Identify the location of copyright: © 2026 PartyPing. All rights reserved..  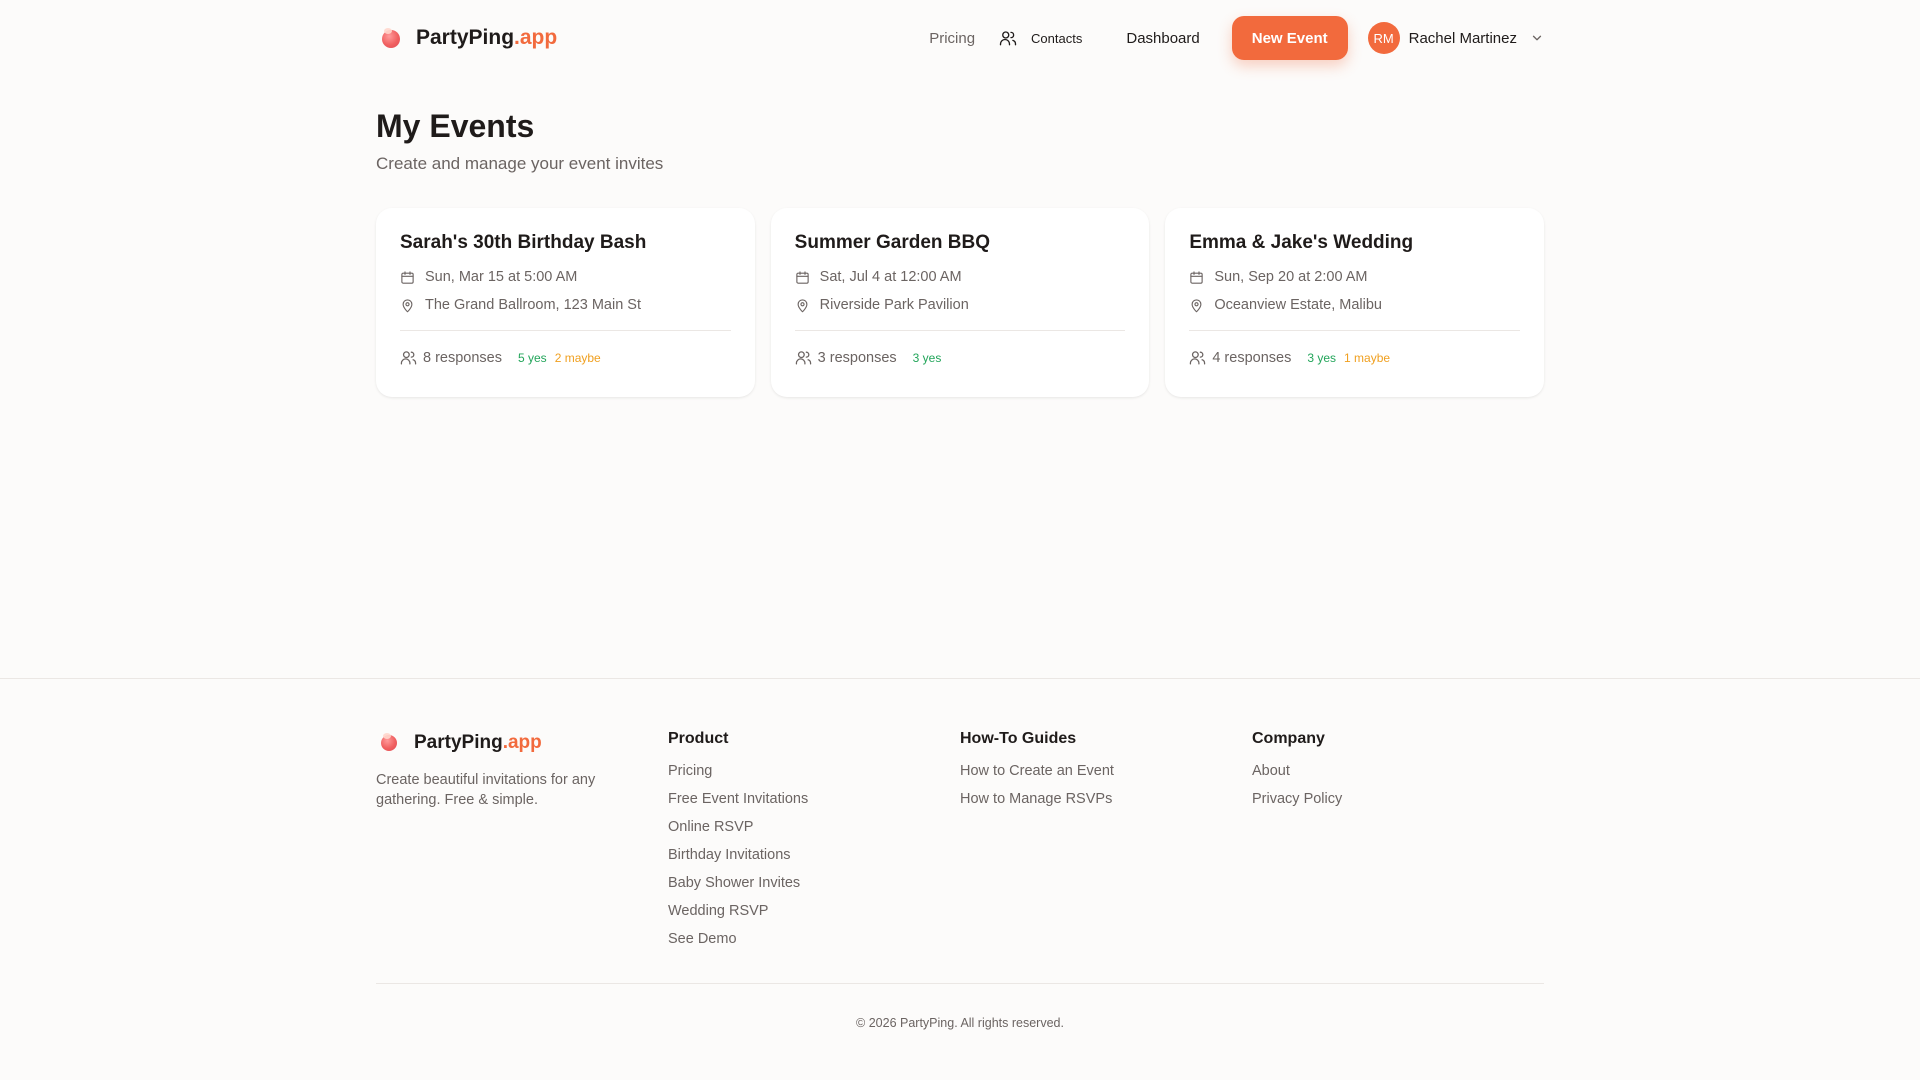
(960, 1023).